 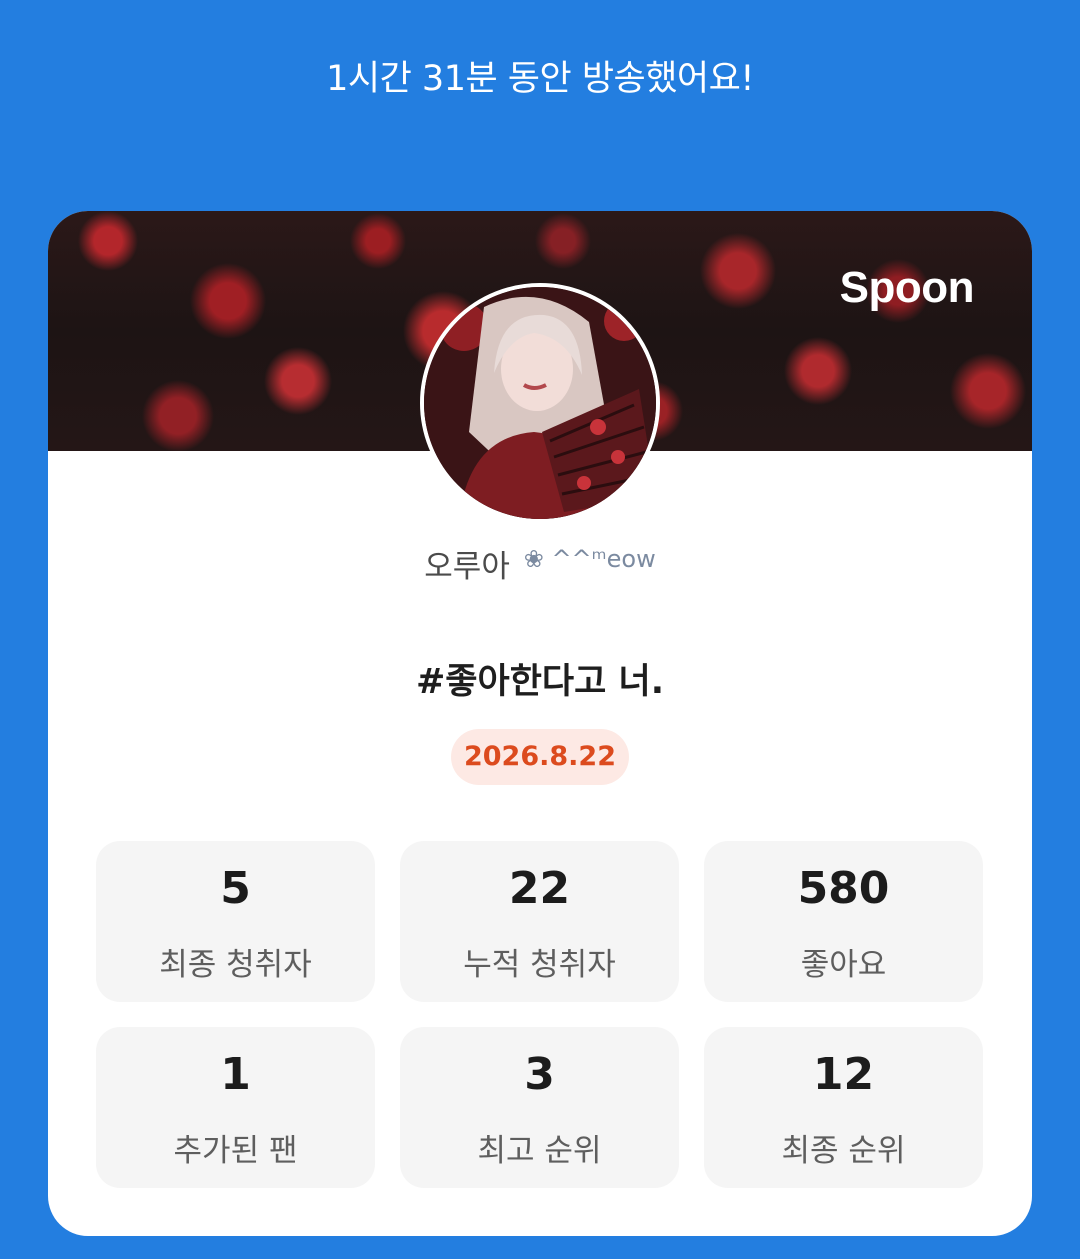 I want to click on spoon-logo: Spoon, so click(x=907, y=287).